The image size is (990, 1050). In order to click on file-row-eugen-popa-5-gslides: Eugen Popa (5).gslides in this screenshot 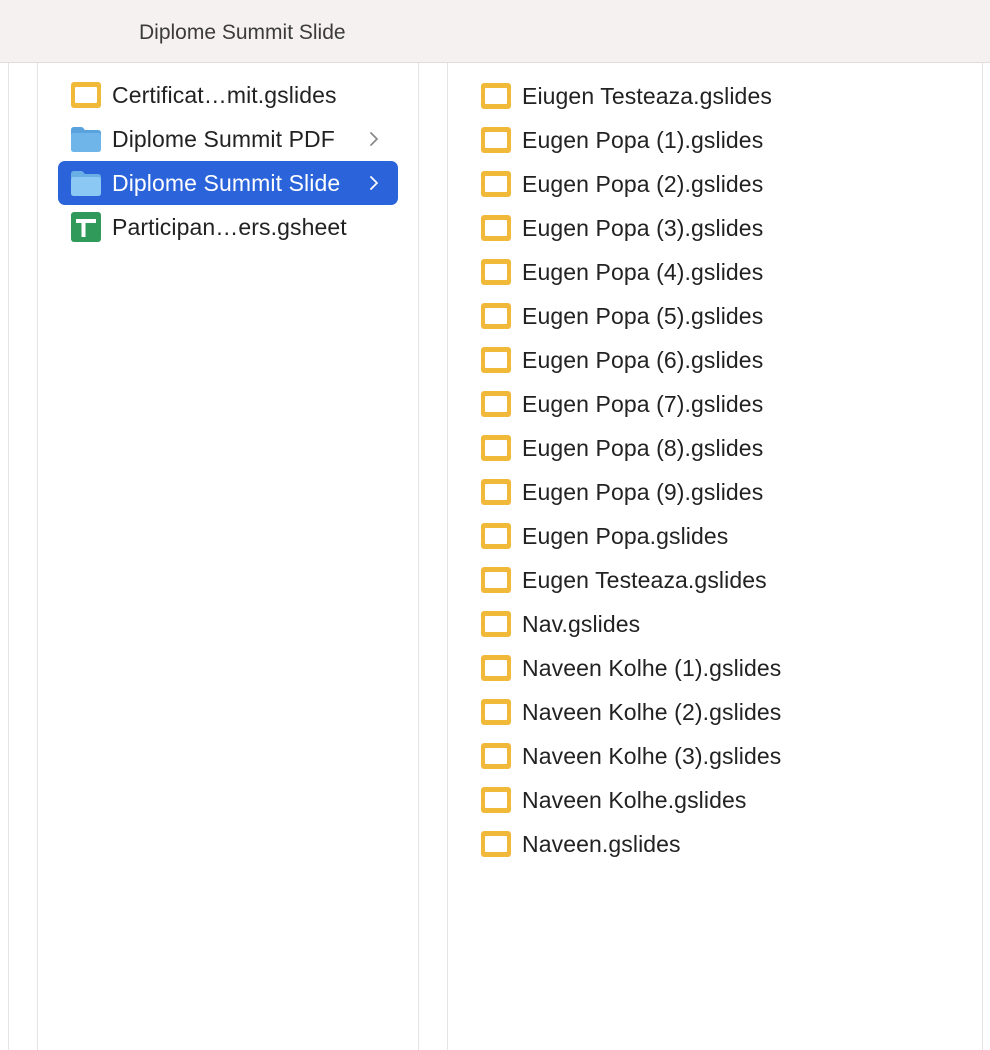, I will do `click(718, 316)`.